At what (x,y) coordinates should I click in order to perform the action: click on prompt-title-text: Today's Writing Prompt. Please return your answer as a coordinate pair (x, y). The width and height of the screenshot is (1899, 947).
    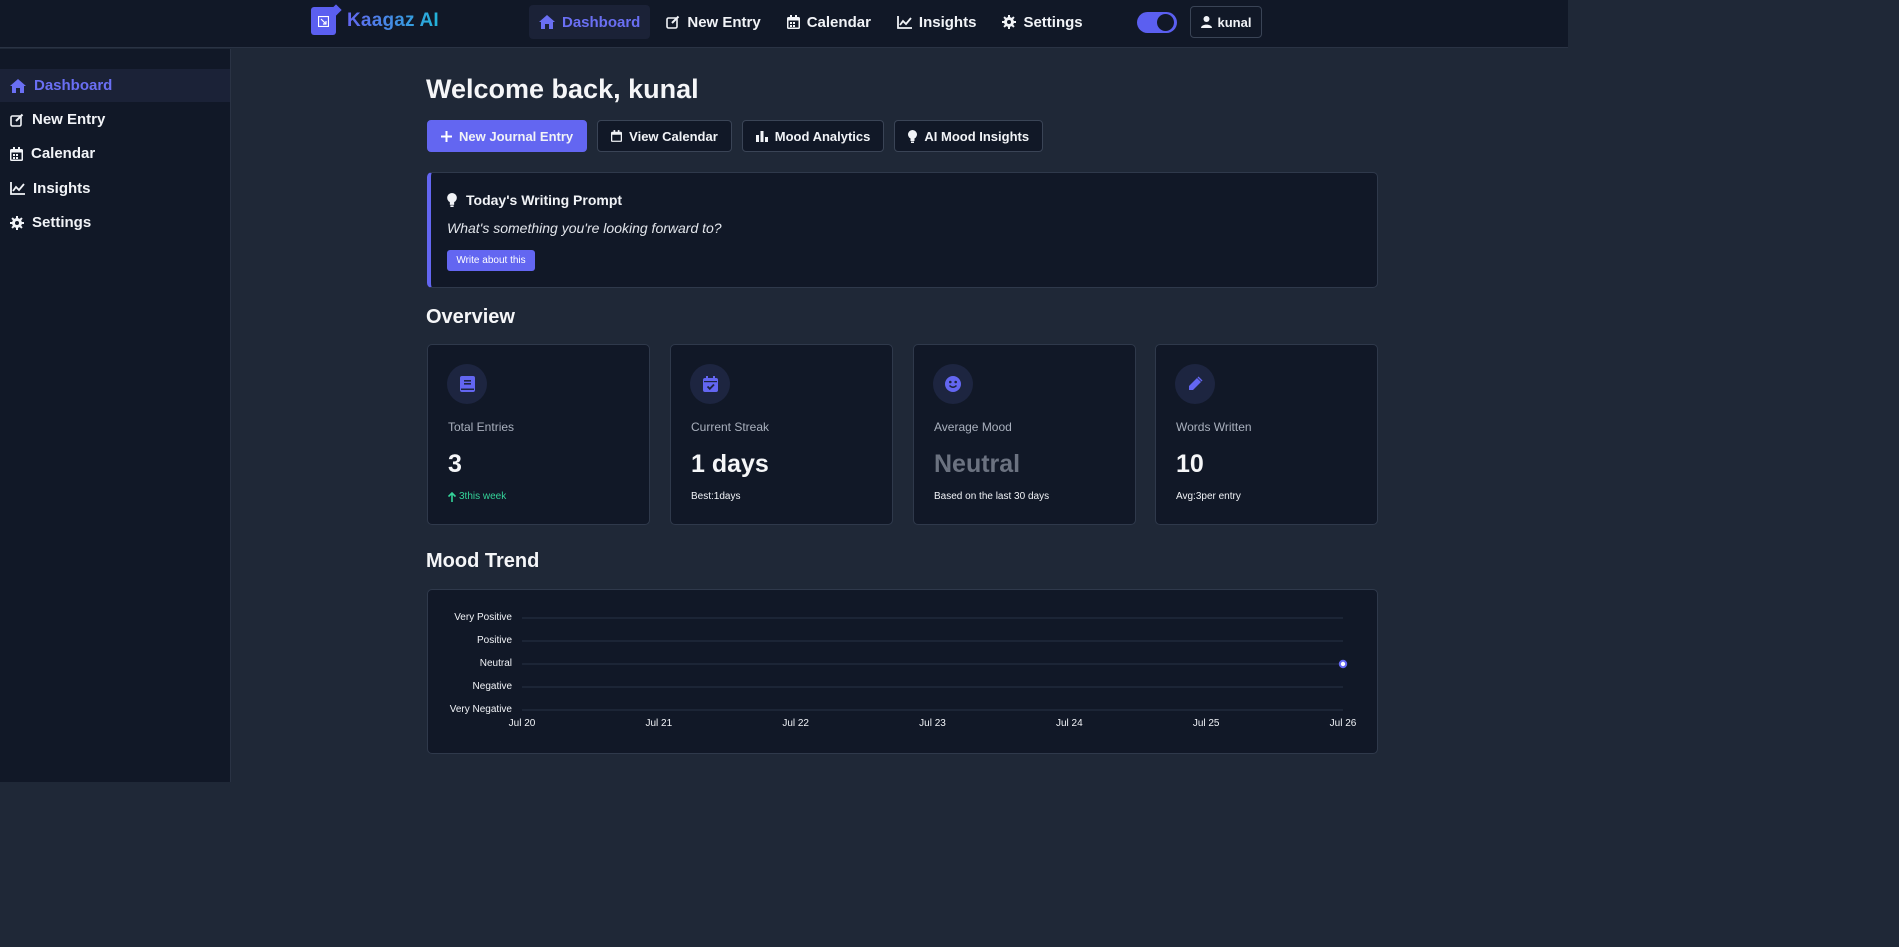
    Looking at the image, I should click on (544, 200).